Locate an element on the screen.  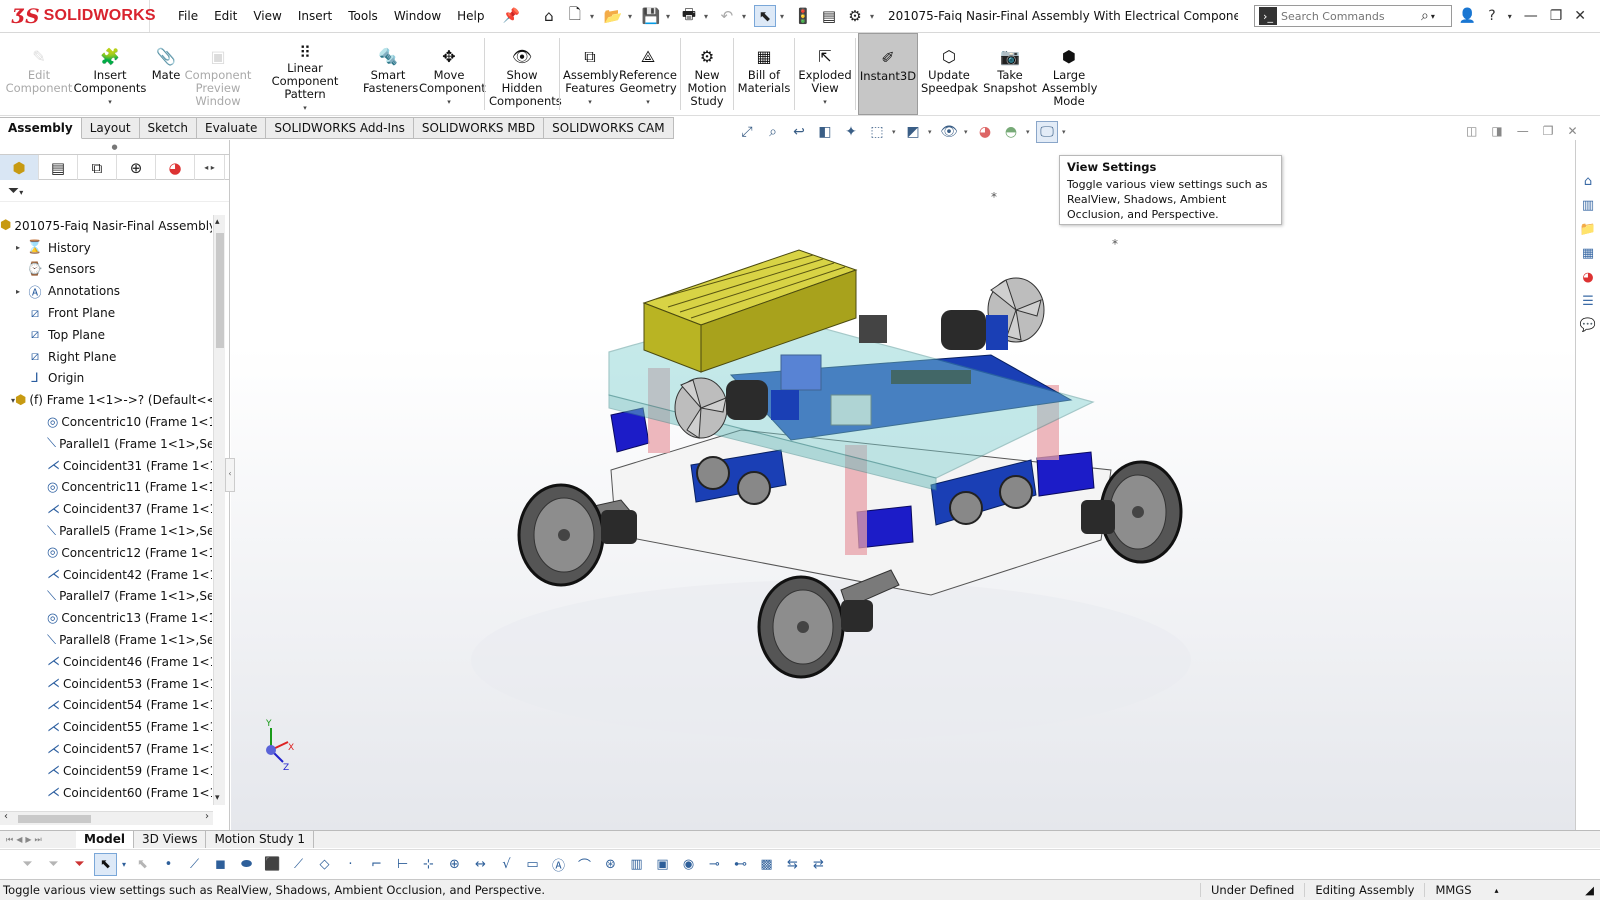
insert-components-button: 🧩 Insert Components ▾ is located at coordinates (110, 74).